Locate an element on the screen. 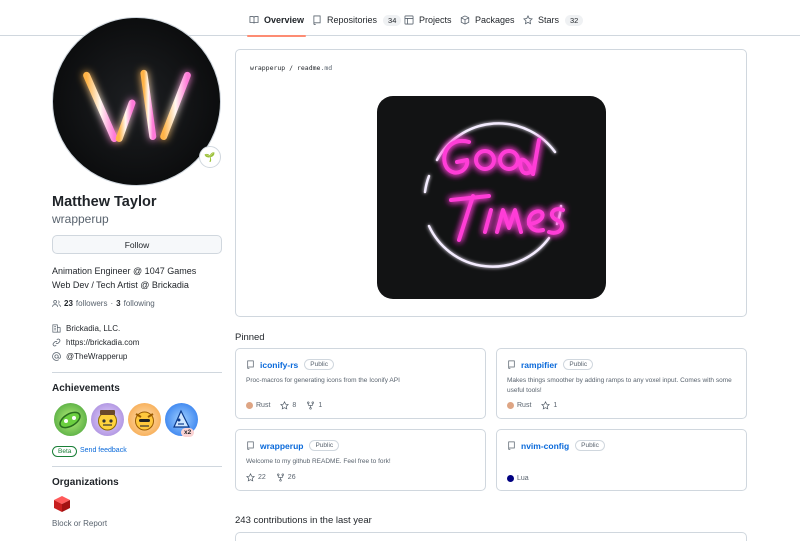 This screenshot has height=541, width=800. avatar-neon-w-image is located at coordinates (137, 106).